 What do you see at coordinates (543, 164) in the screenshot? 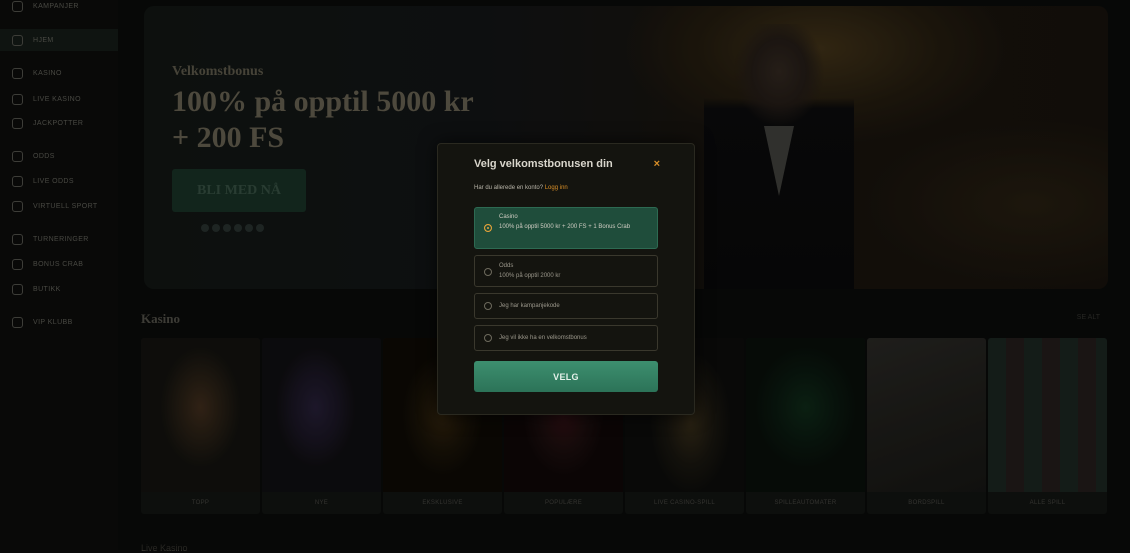
I see `modal-title: Velg velkomstbonusen din` at bounding box center [543, 164].